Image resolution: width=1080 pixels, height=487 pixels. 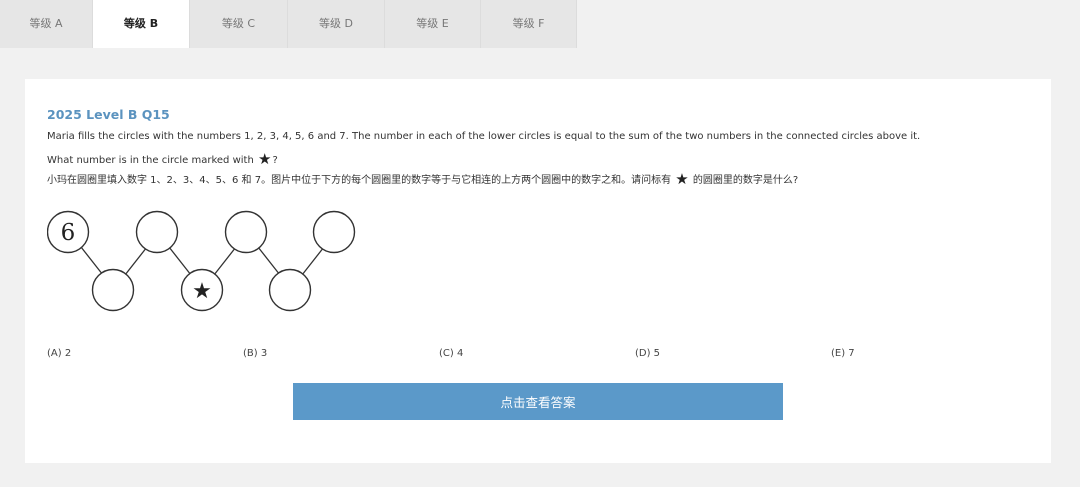 What do you see at coordinates (843, 353) in the screenshot?
I see `option-e: (E) 7` at bounding box center [843, 353].